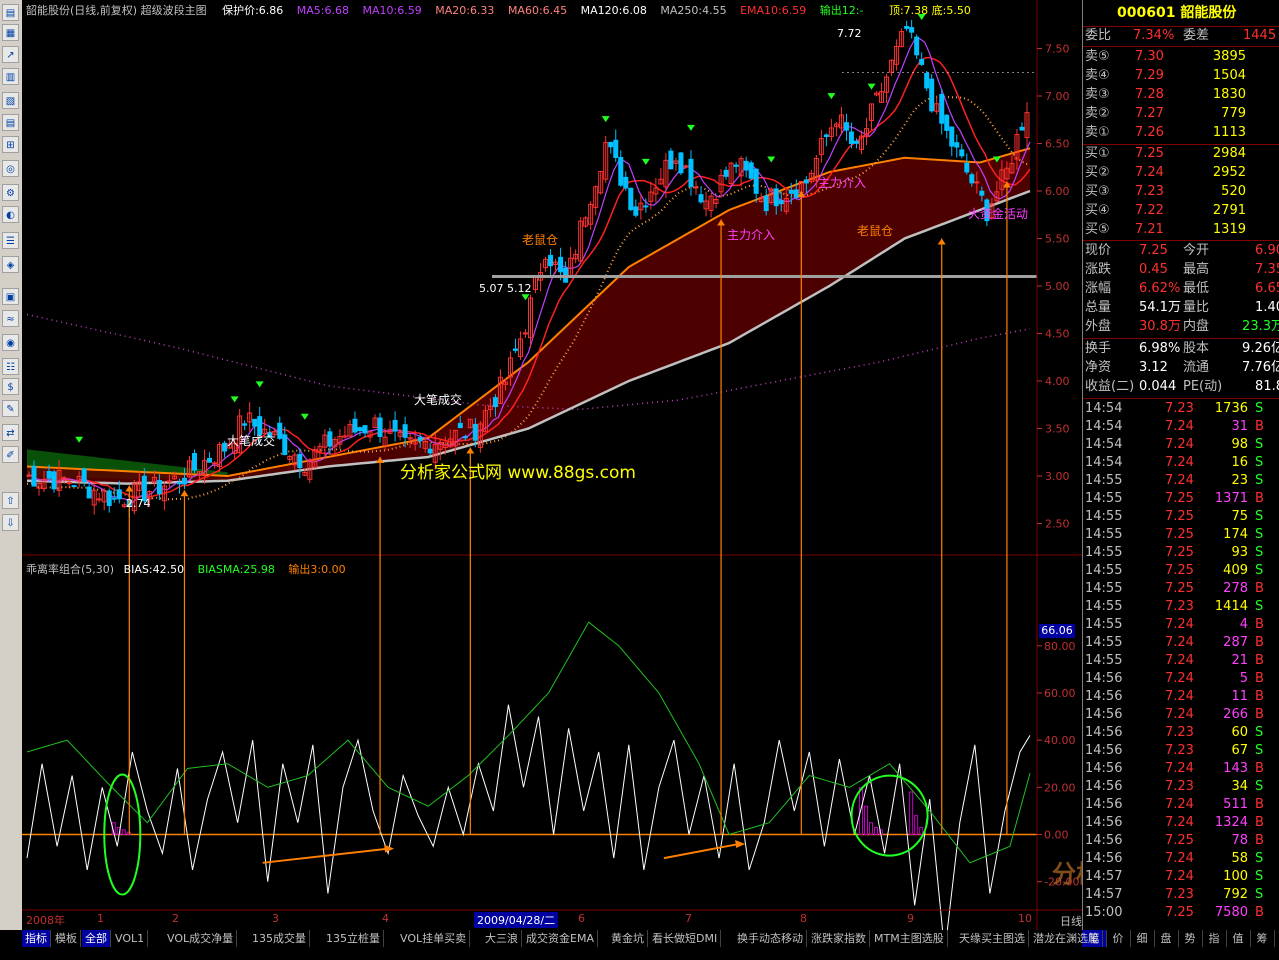 This screenshot has width=1279, height=960. I want to click on panel-icon: ⊞, so click(10, 144).